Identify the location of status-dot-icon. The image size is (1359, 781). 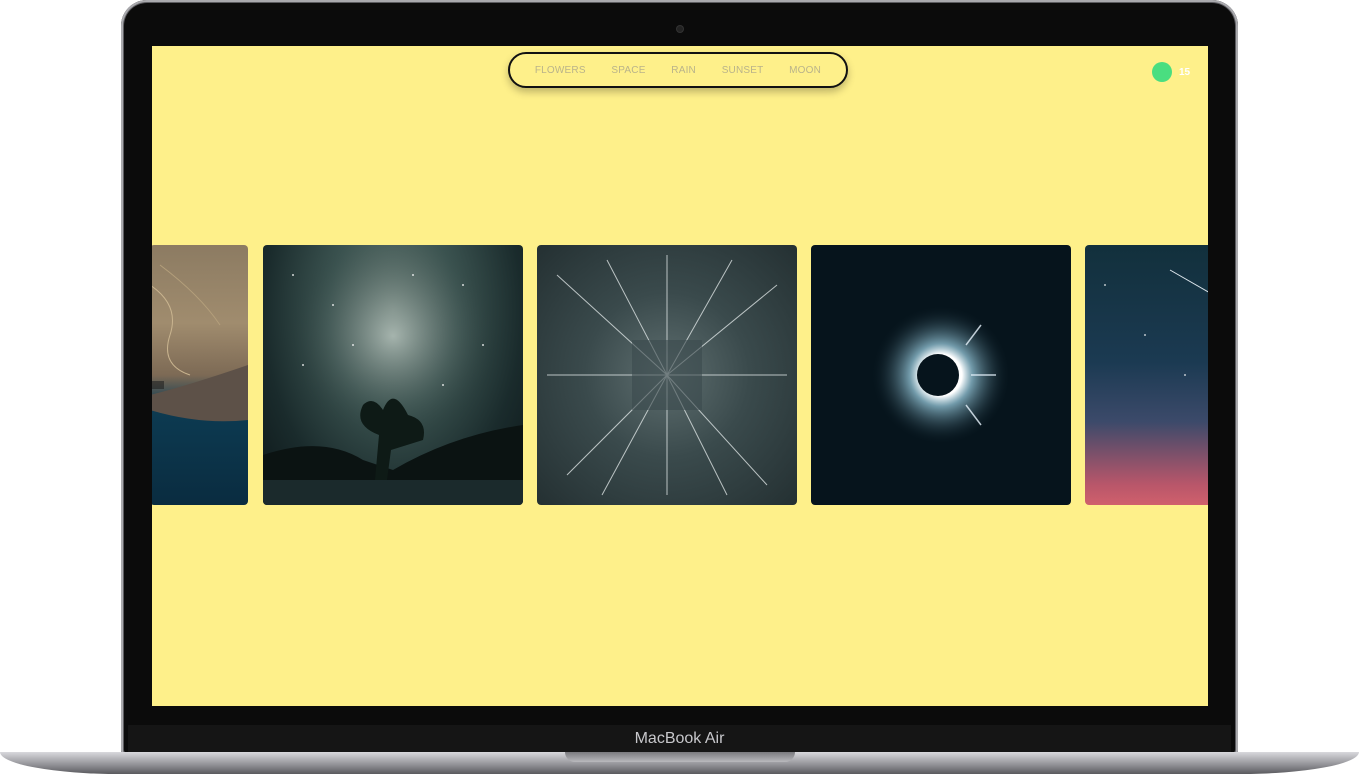
(1162, 72).